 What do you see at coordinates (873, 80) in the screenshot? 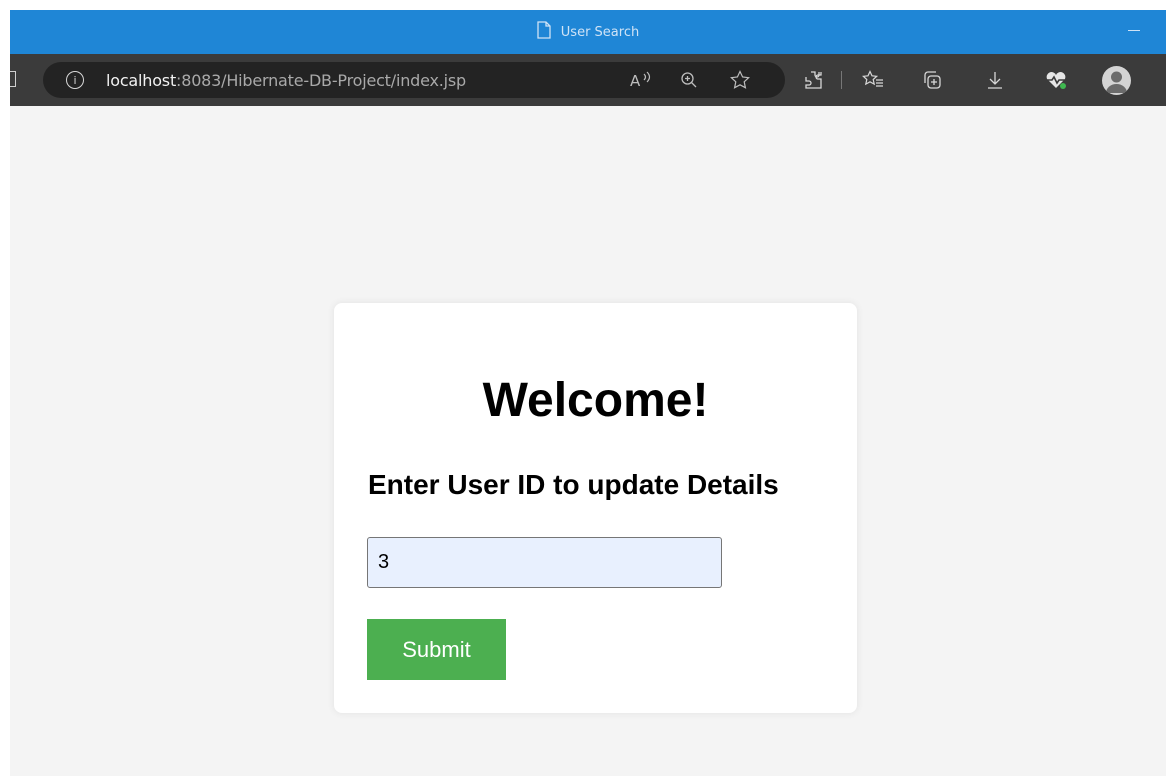
I see `favorites-icon` at bounding box center [873, 80].